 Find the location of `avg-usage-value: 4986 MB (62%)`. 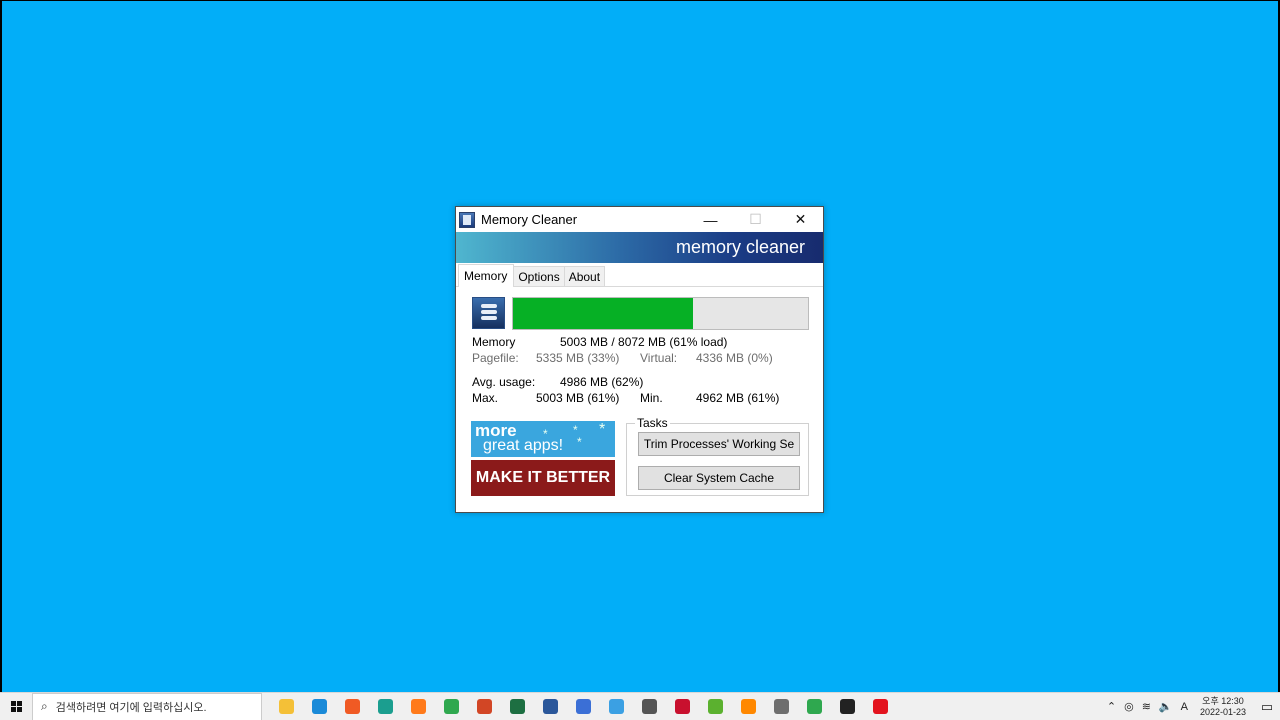

avg-usage-value: 4986 MB (62%) is located at coordinates (602, 382).